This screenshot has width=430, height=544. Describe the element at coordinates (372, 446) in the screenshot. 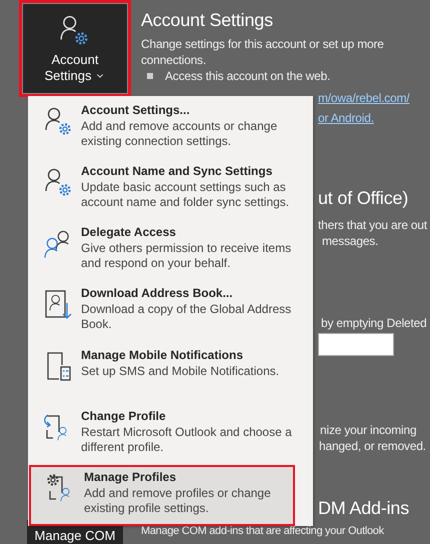

I see `section-description: hanged, or removed.` at that location.